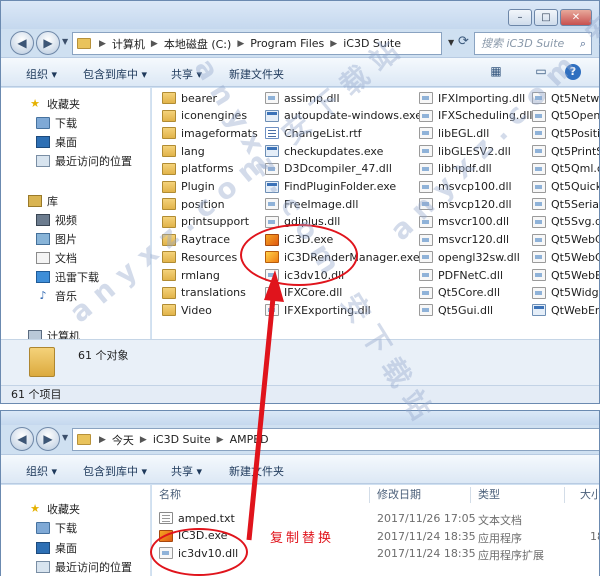 This screenshot has height=576, width=600. I want to click on file-item: ChangeList.rtf, so click(313, 133).